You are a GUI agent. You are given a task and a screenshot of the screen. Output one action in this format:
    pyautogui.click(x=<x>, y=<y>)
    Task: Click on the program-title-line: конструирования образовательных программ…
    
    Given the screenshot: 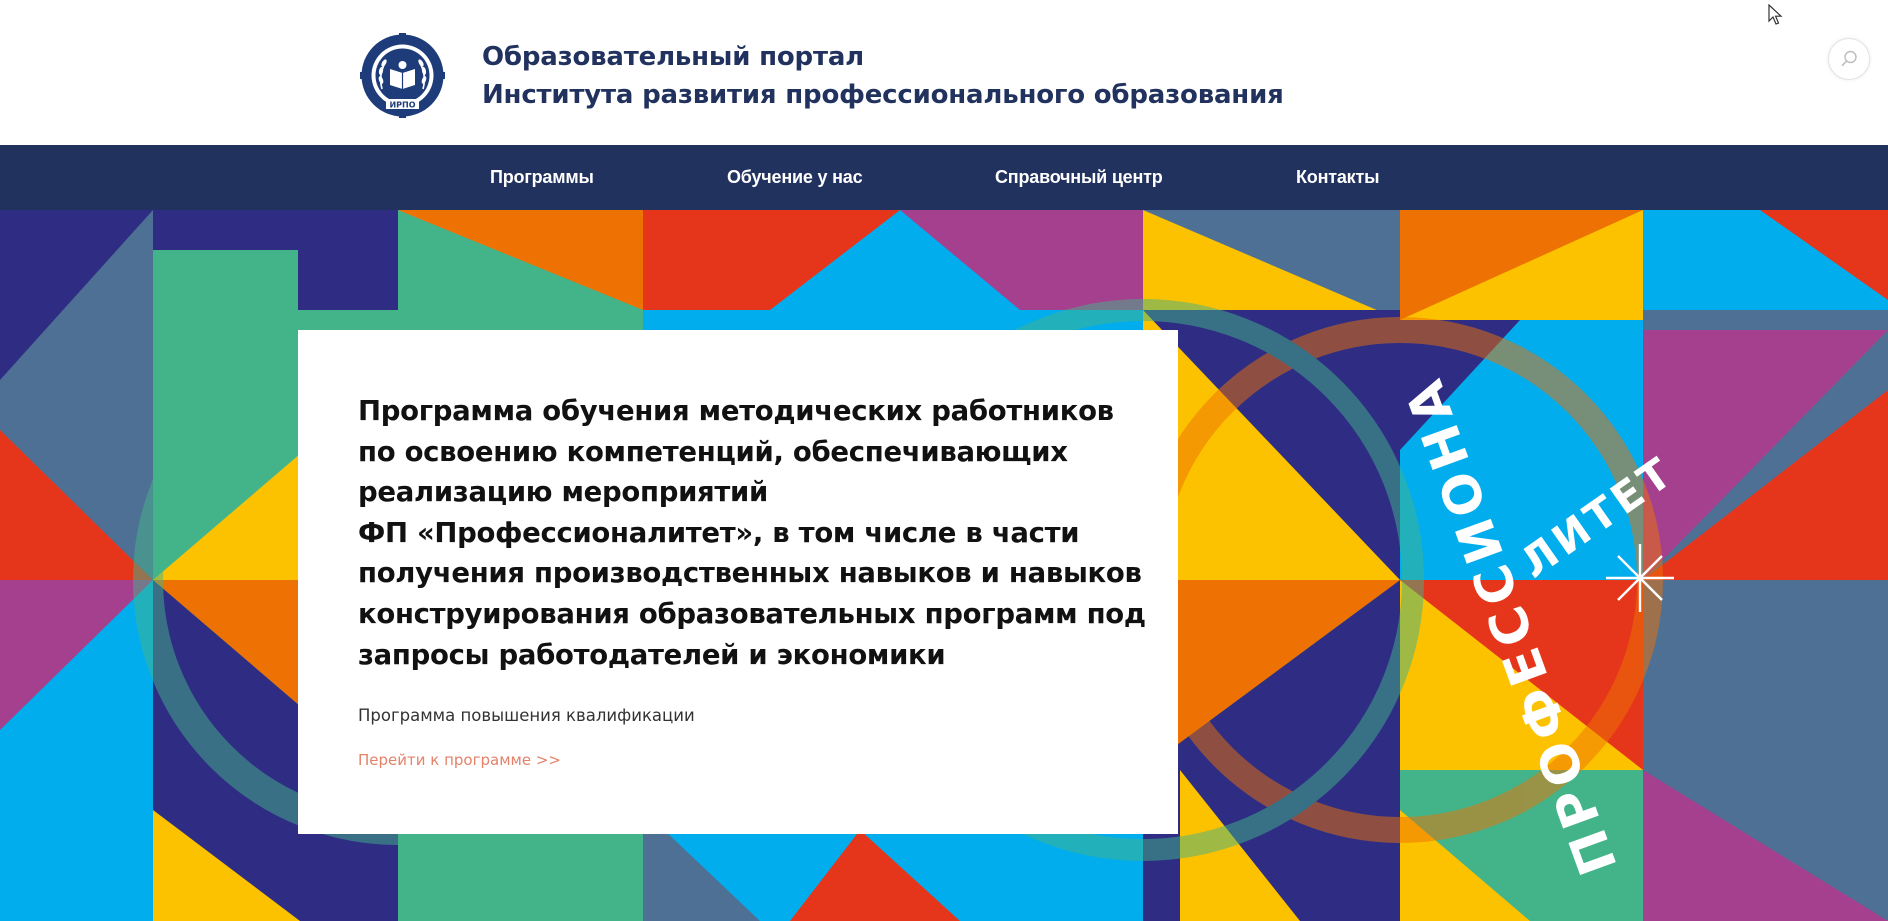 What is the action you would take?
    pyautogui.click(x=752, y=613)
    